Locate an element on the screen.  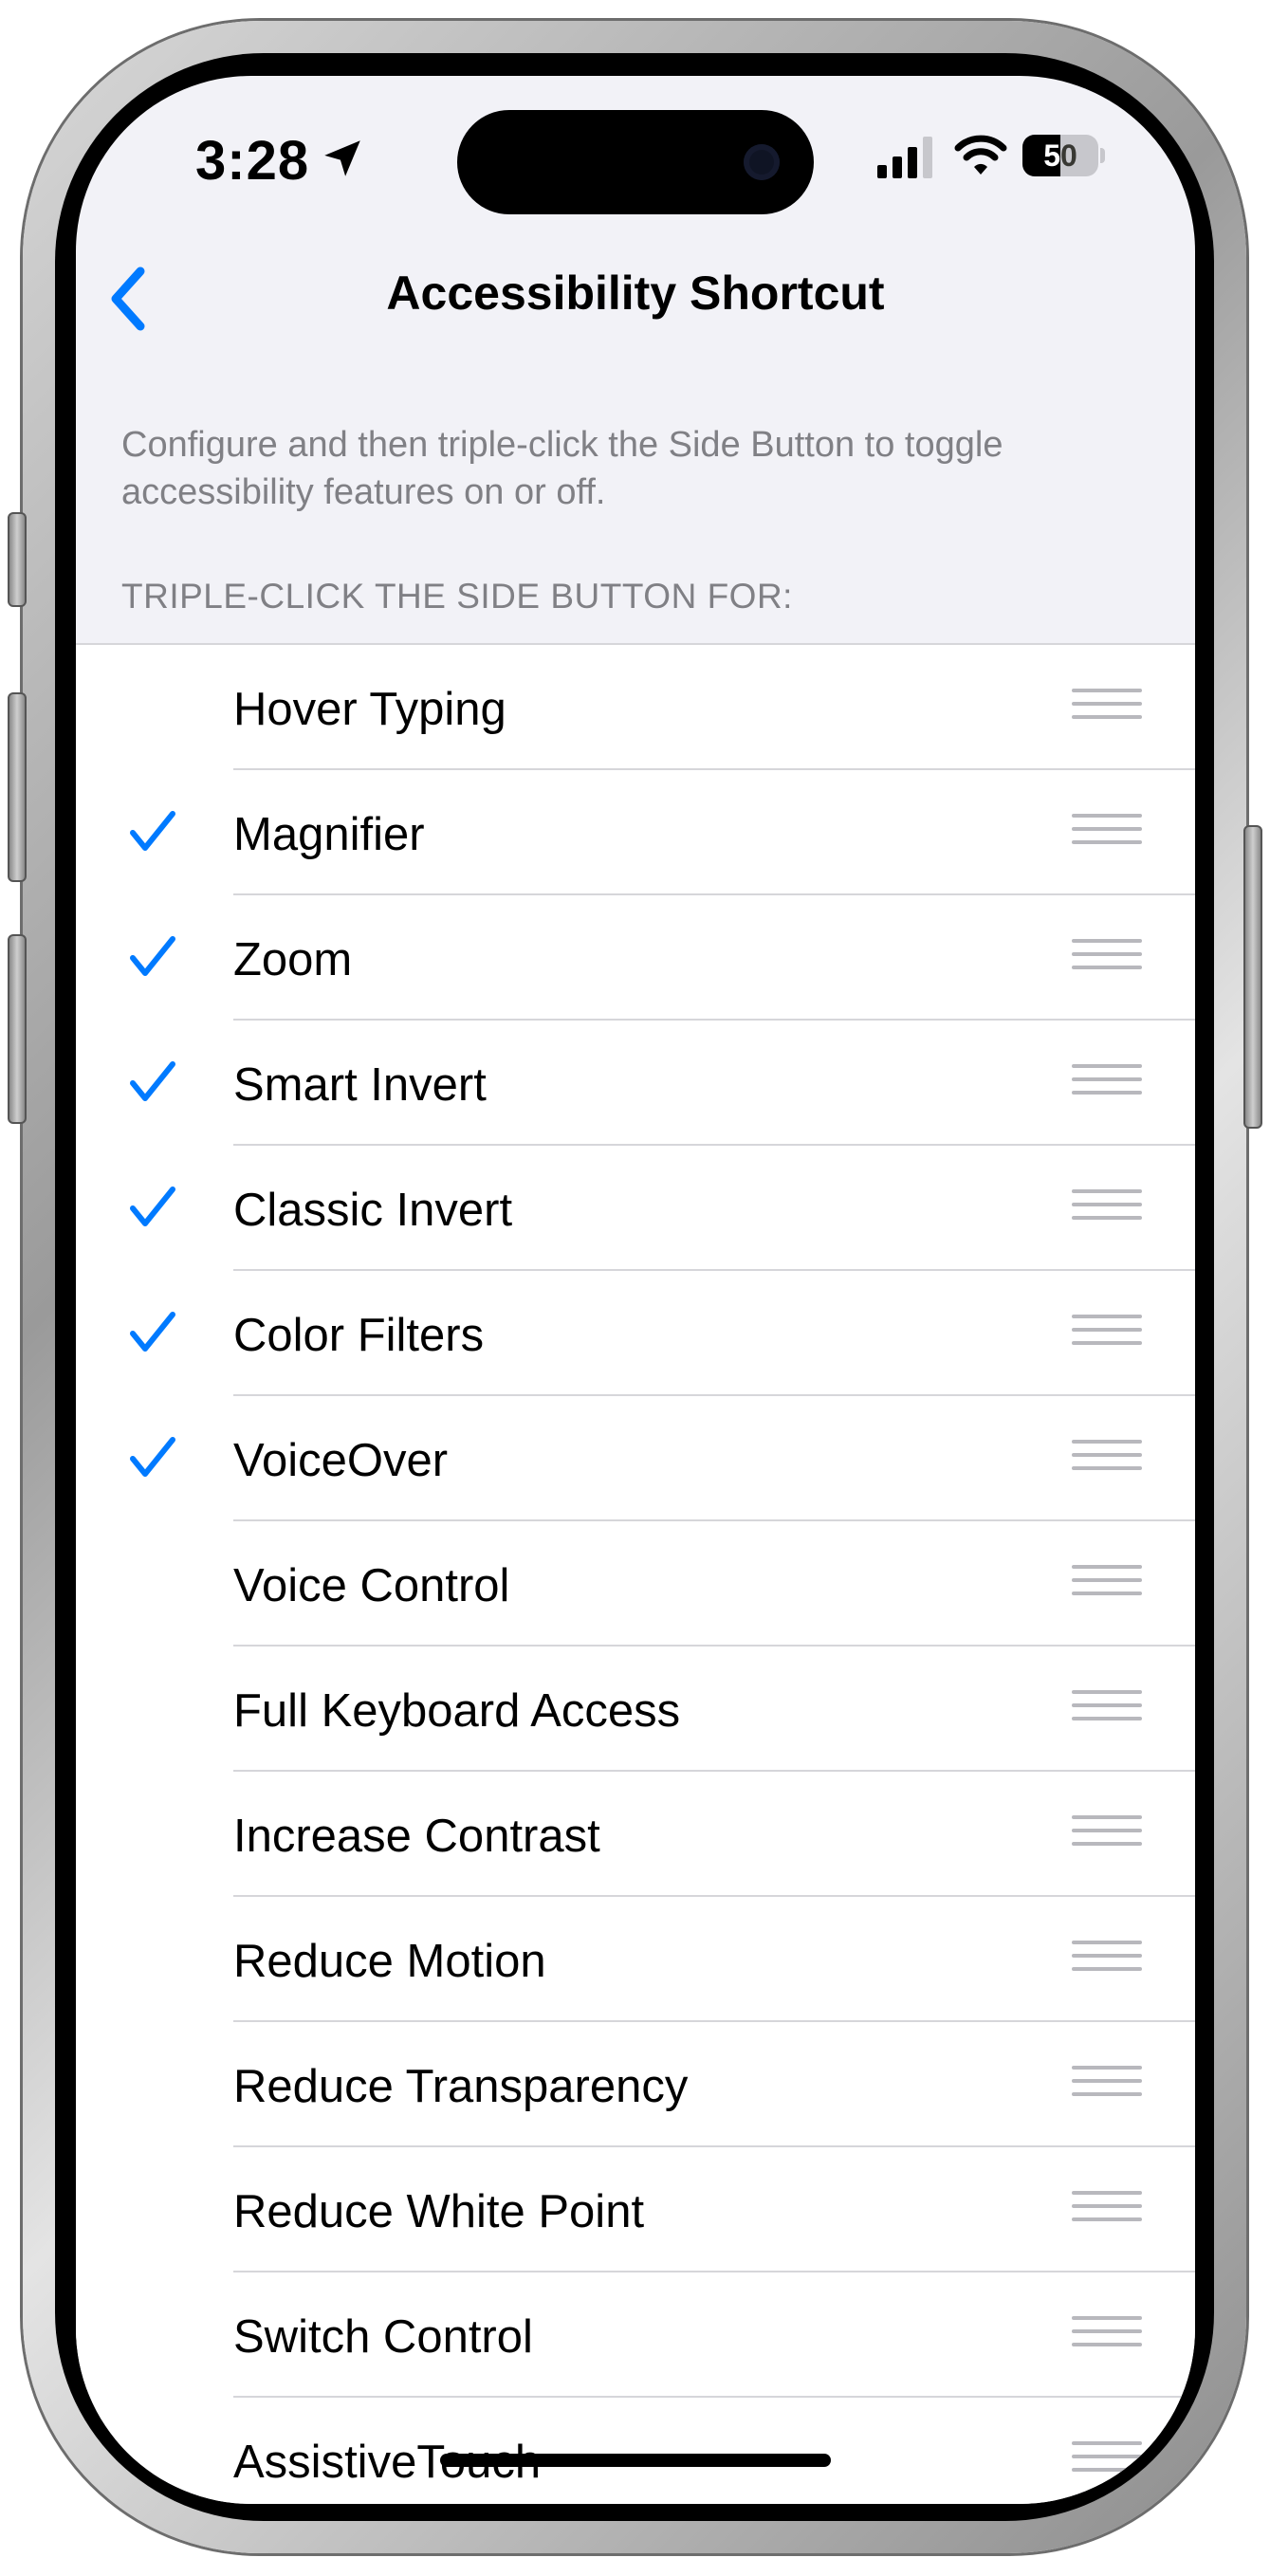
volume-down-button is located at coordinates (17, 1029).